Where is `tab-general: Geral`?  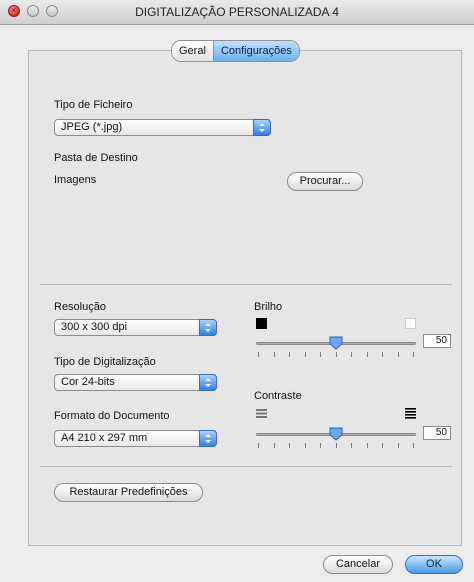
tab-general: Geral is located at coordinates (192, 51).